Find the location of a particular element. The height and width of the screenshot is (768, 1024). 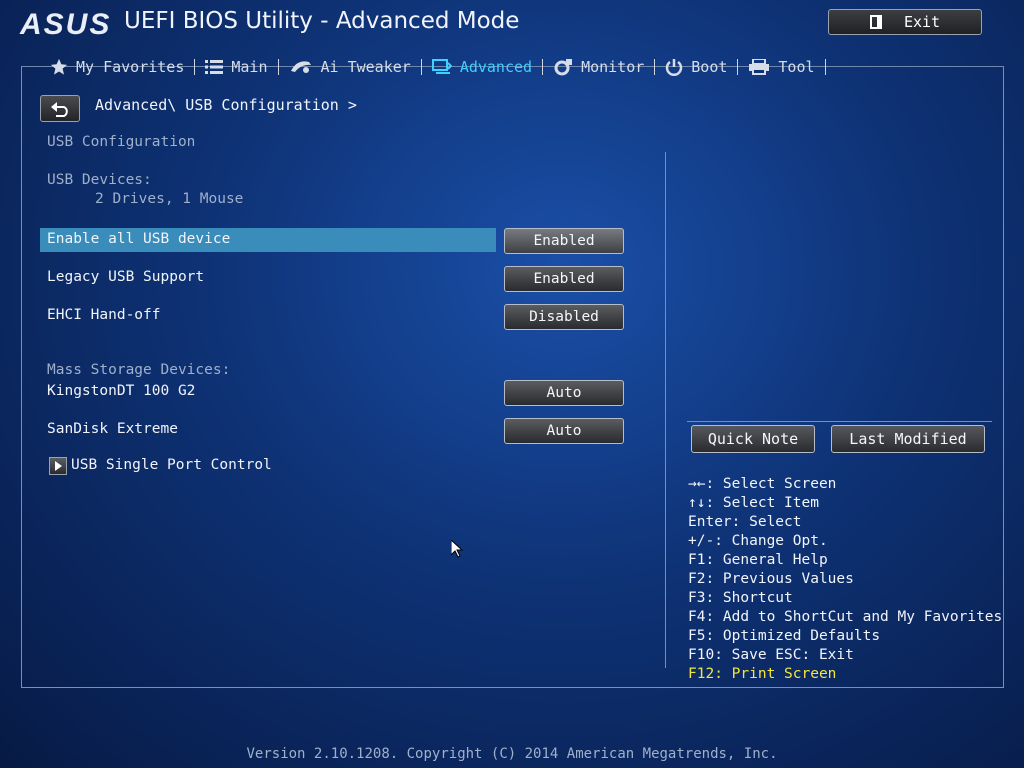

legacy-usb-button: Enabled is located at coordinates (564, 279).